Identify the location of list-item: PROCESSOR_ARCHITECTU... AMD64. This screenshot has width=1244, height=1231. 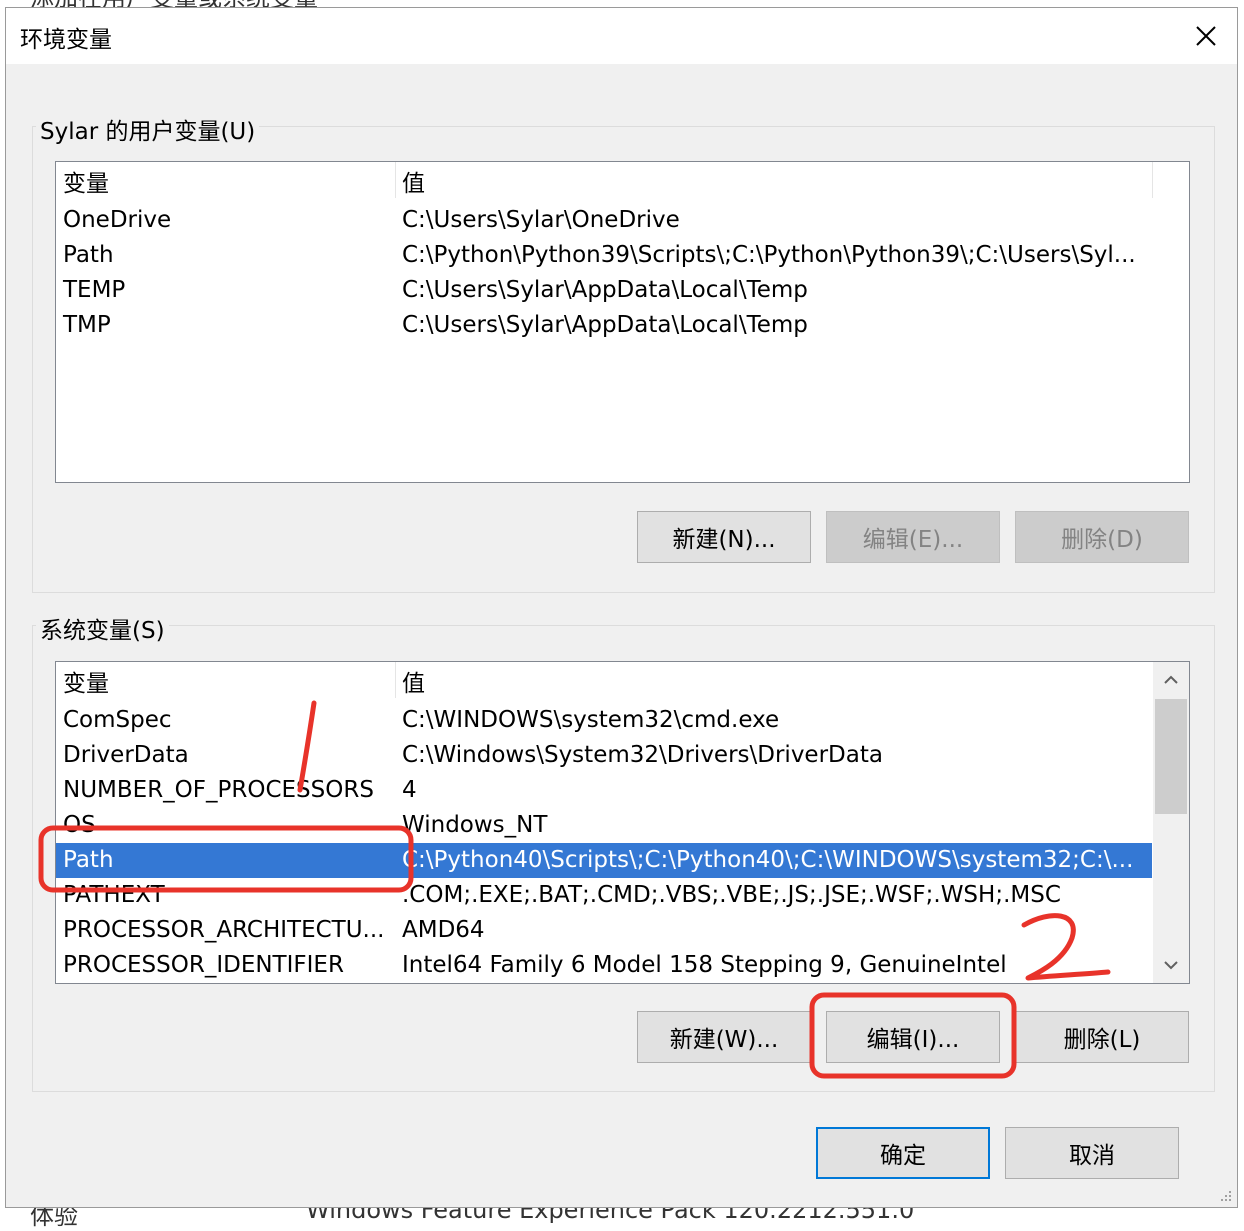
(604, 930).